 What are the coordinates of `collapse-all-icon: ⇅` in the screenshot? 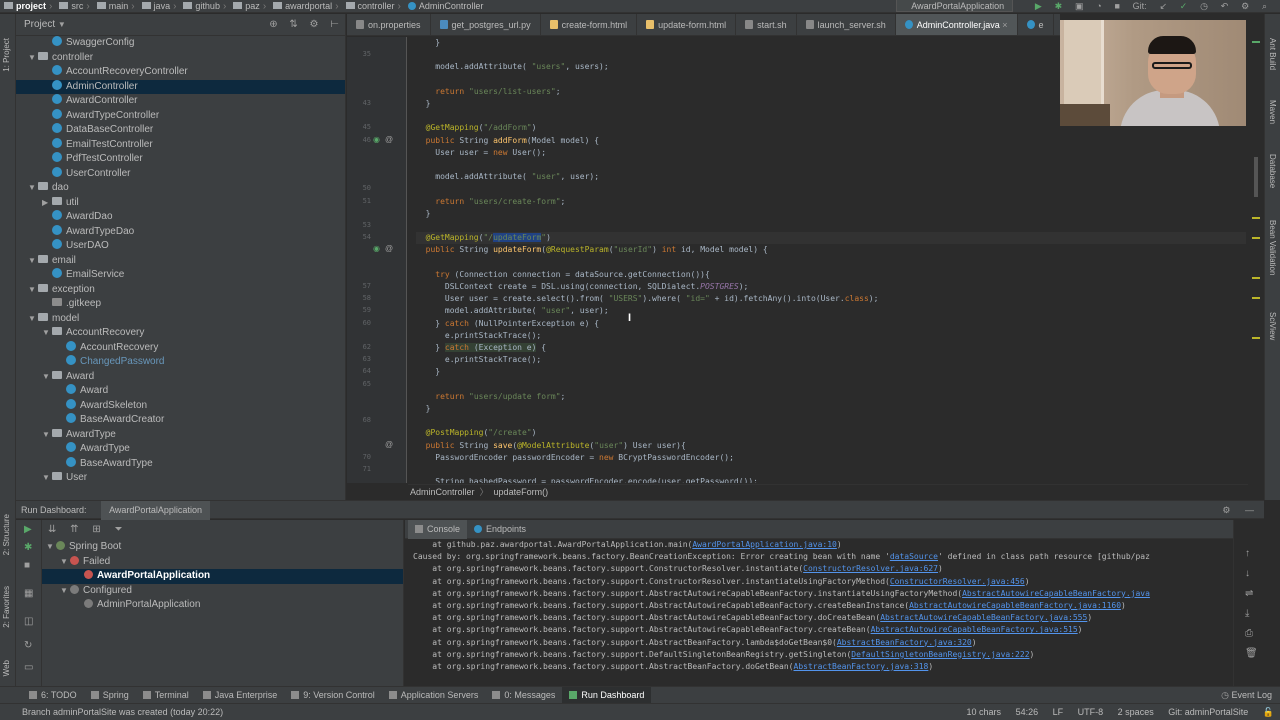 It's located at (293, 24).